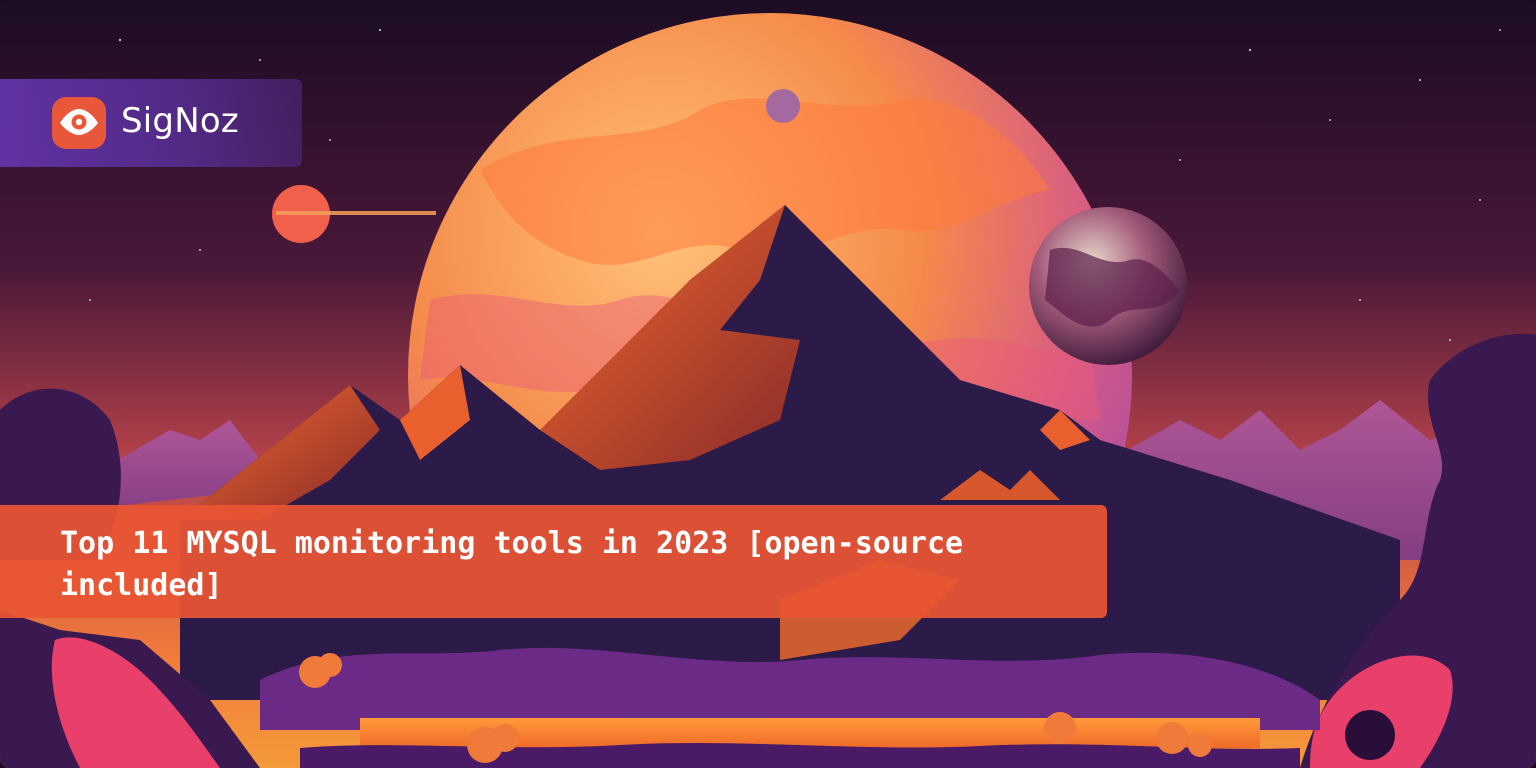 This screenshot has height=768, width=1536. I want to click on brand-bar: SigNoz, so click(151, 123).